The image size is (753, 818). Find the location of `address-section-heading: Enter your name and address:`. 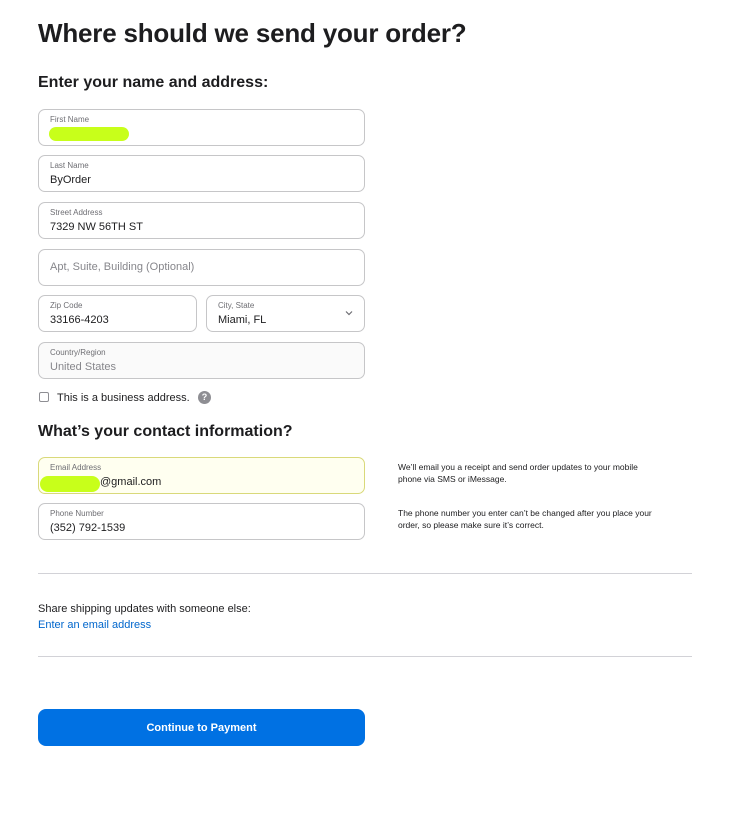

address-section-heading: Enter your name and address: is located at coordinates (153, 82).